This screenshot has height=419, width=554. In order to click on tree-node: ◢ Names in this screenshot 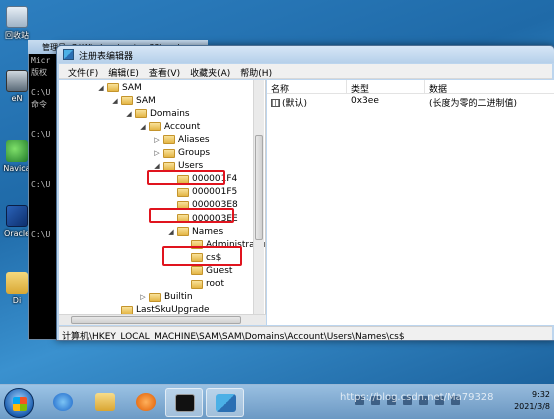, I will do `click(195, 231)`.